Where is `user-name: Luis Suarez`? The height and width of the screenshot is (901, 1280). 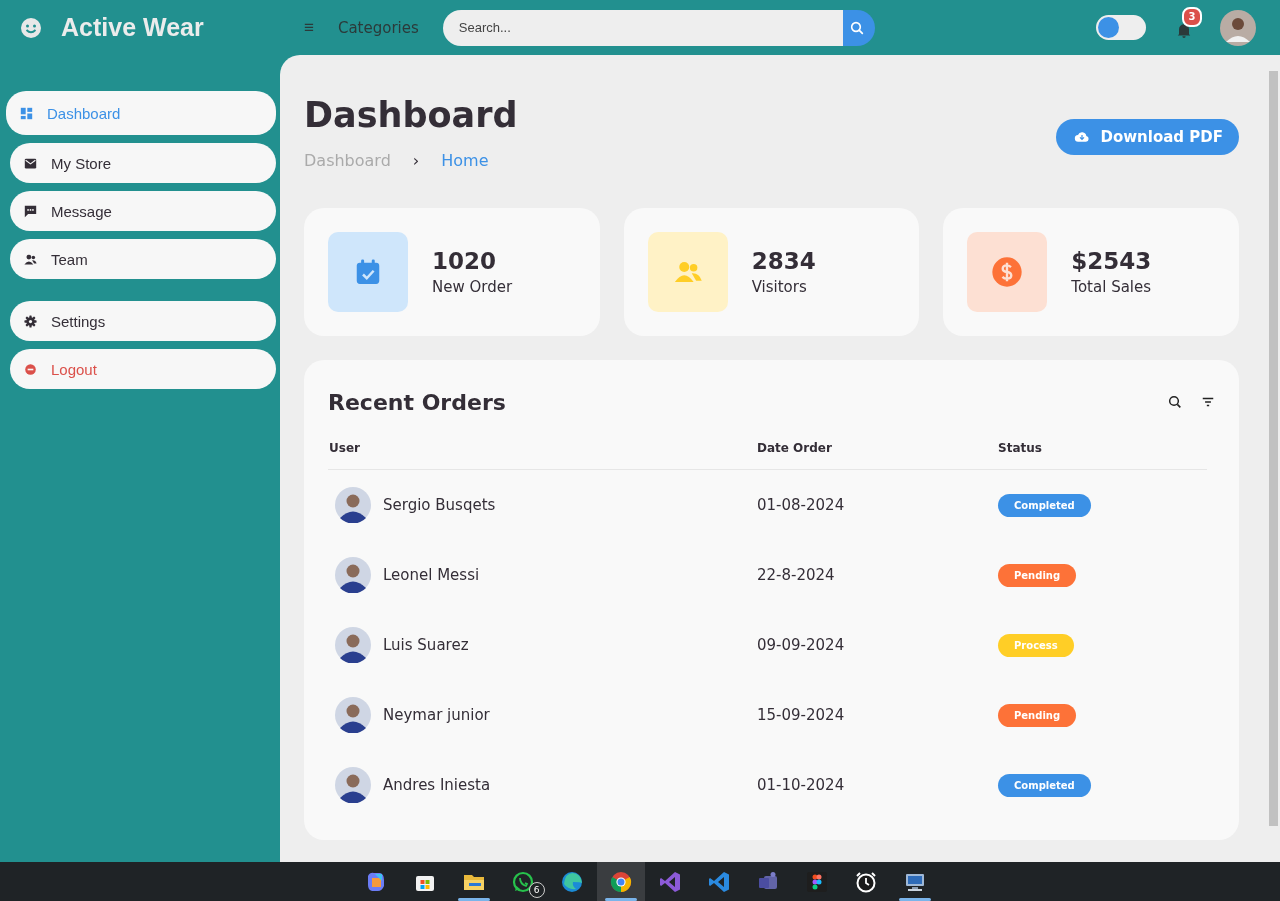
user-name: Luis Suarez is located at coordinates (426, 645).